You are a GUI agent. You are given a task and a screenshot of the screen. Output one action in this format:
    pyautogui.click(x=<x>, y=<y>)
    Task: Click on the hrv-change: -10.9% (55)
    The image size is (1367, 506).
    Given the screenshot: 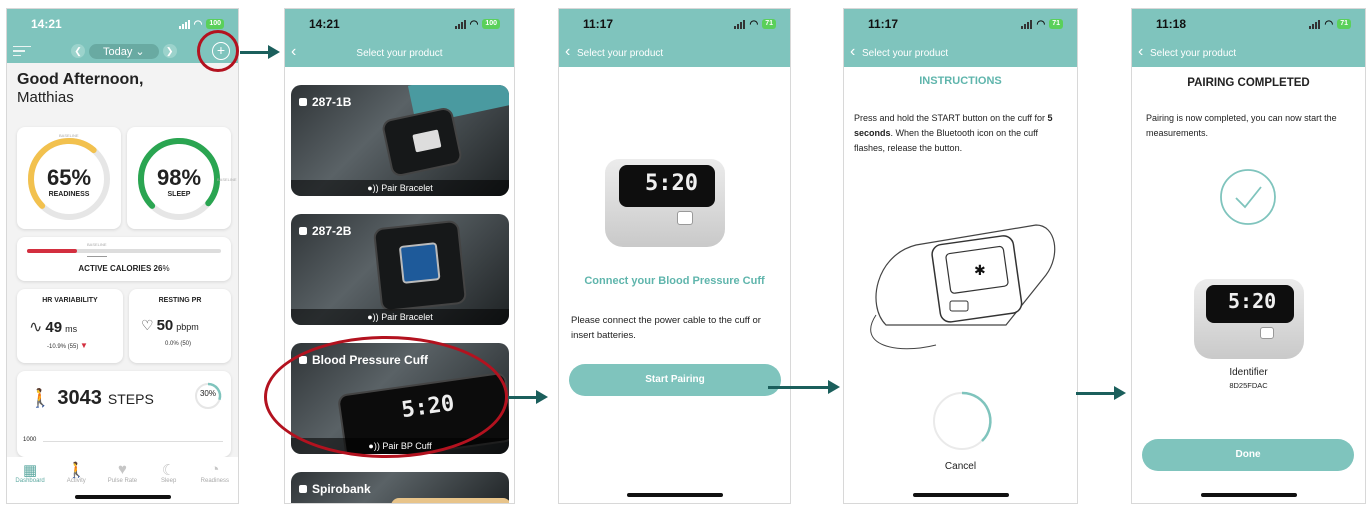 What is the action you would take?
    pyautogui.click(x=63, y=347)
    